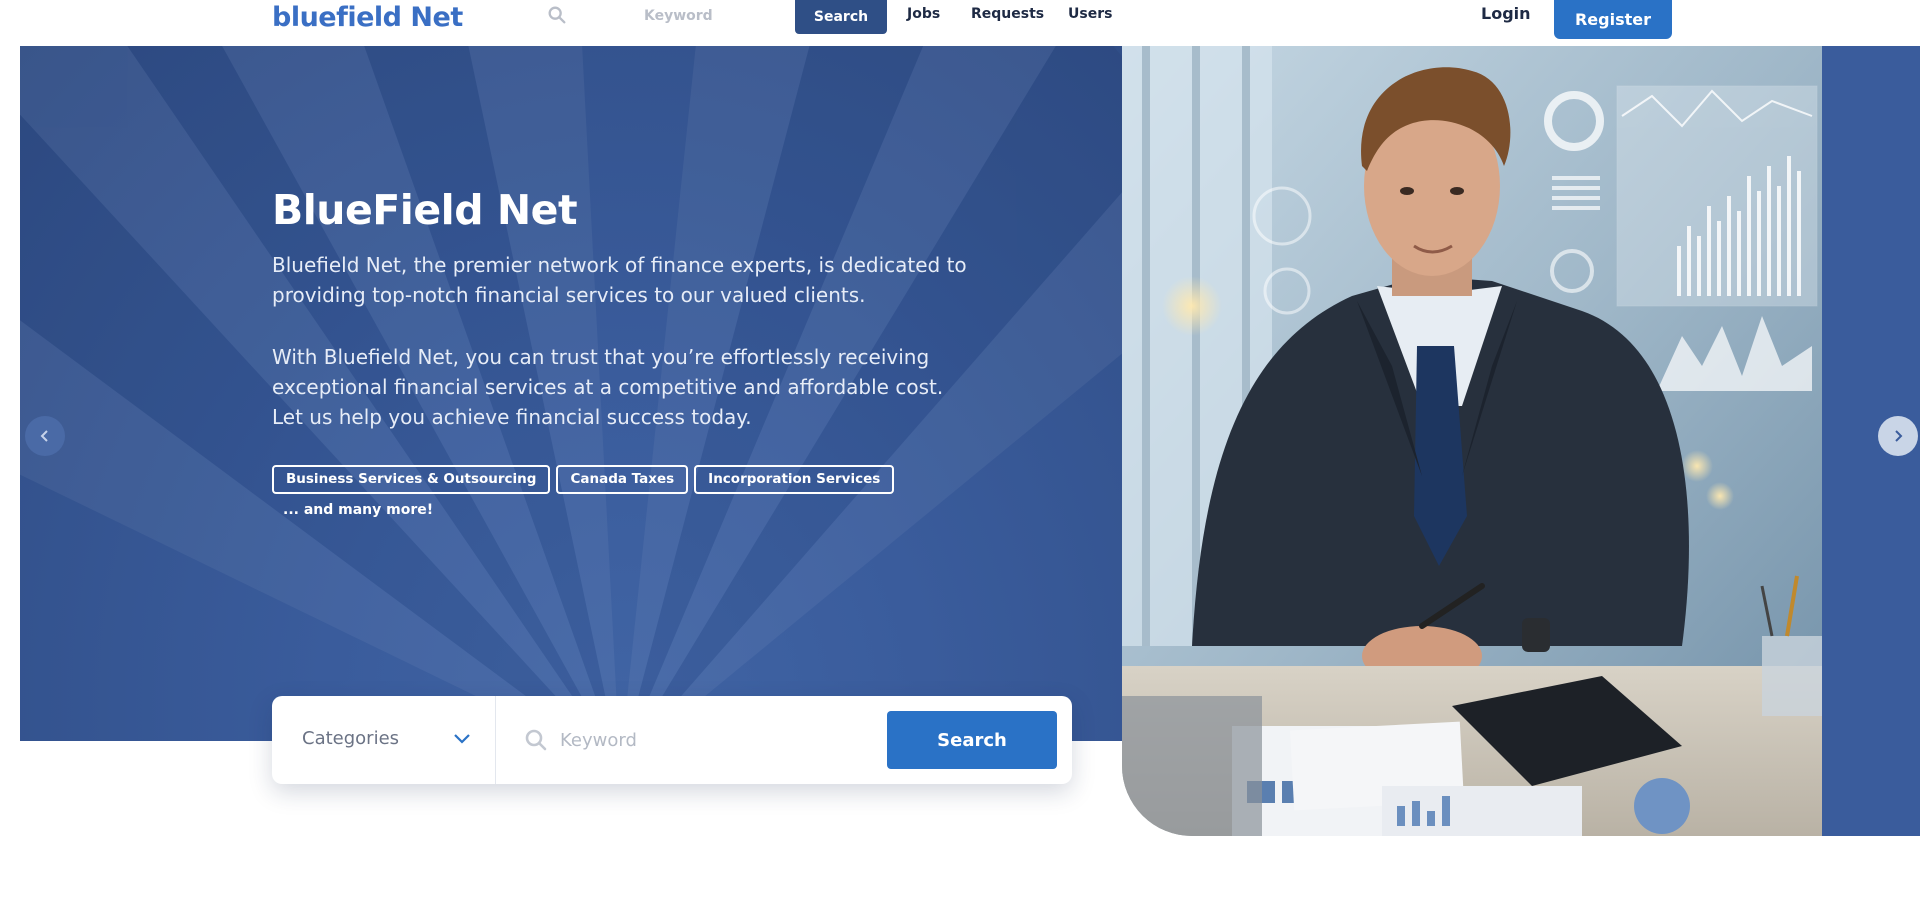 The height and width of the screenshot is (916, 1920). I want to click on chevron-left-icon, so click(44, 436).